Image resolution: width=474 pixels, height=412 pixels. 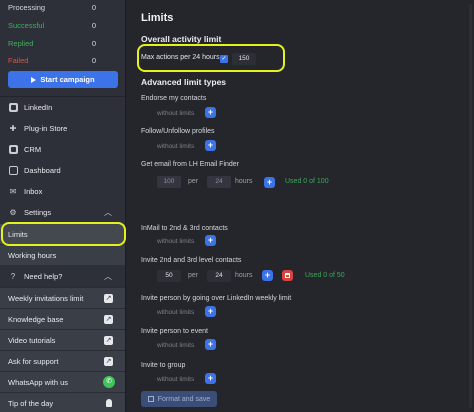 What do you see at coordinates (13, 128) in the screenshot?
I see `puzzle-icon: ✚` at bounding box center [13, 128].